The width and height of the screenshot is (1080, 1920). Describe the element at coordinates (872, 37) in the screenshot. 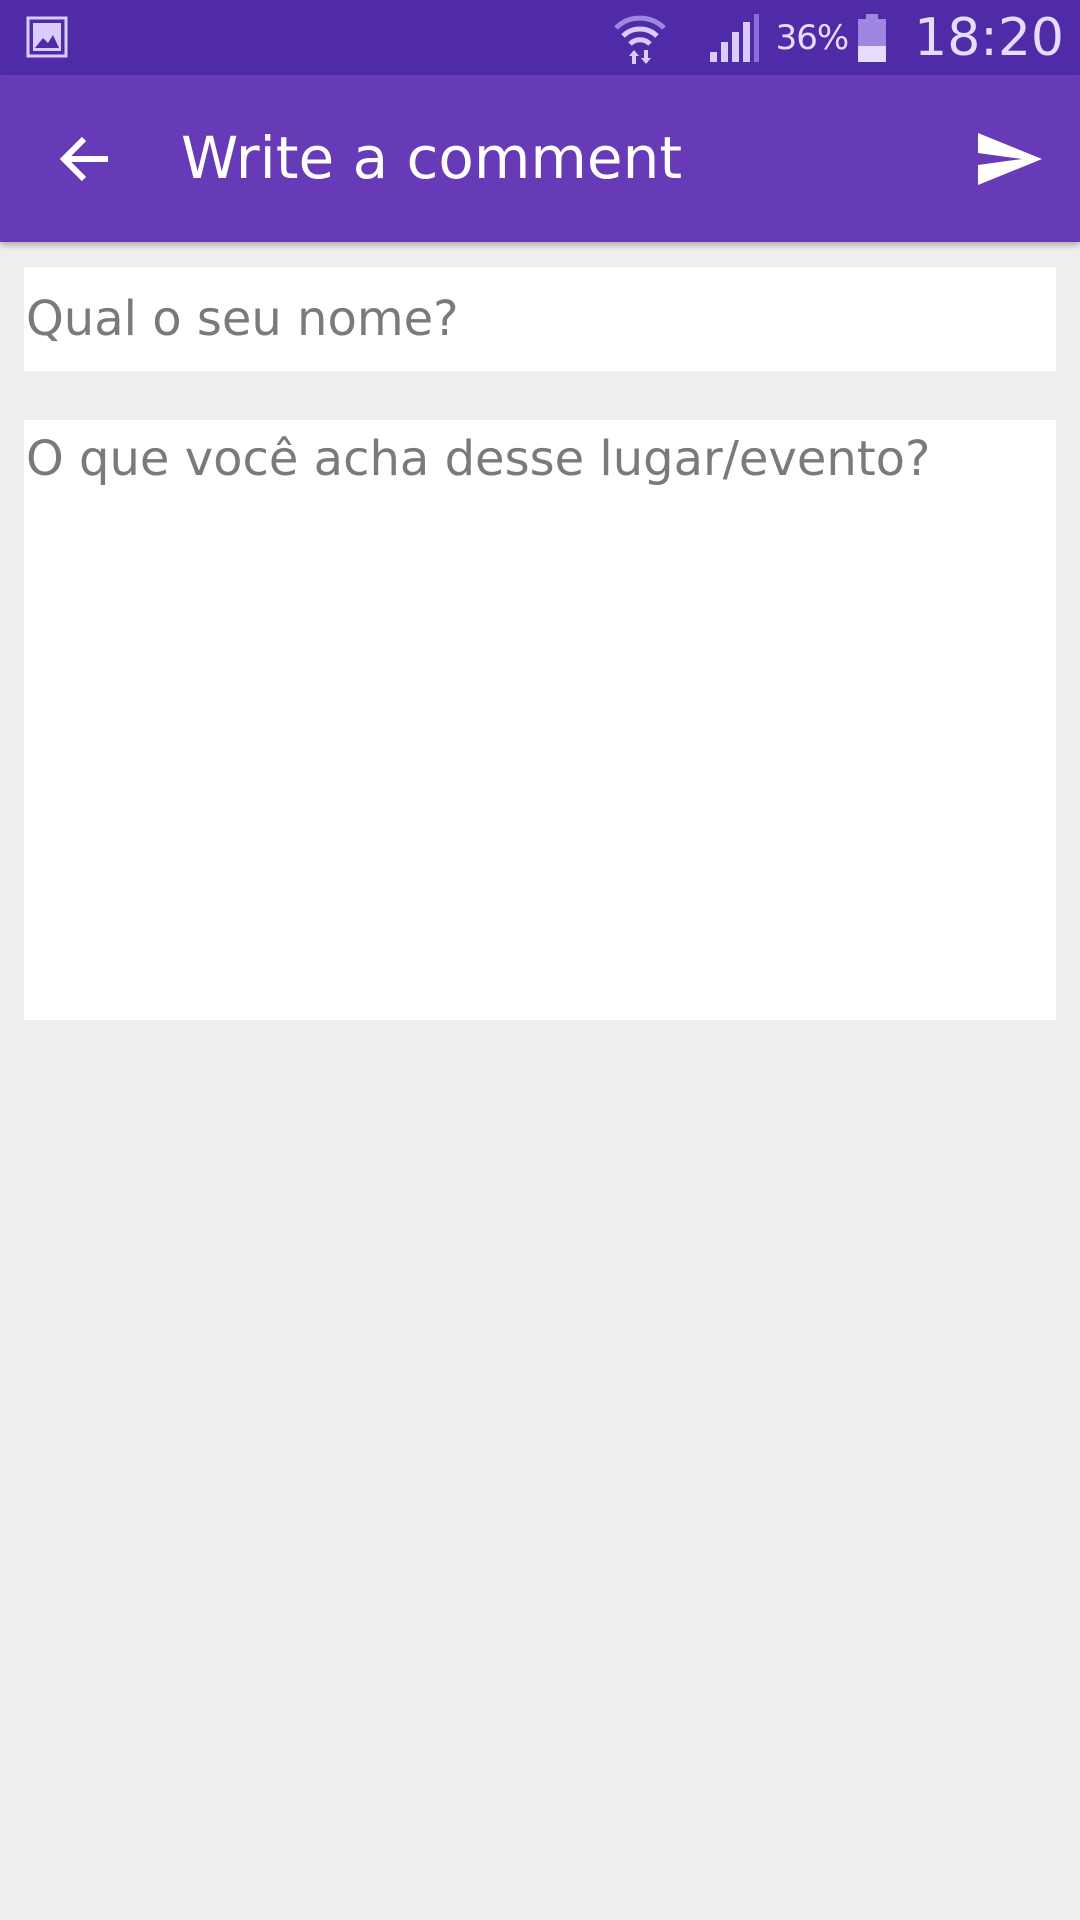

I see `battery-icon` at that location.